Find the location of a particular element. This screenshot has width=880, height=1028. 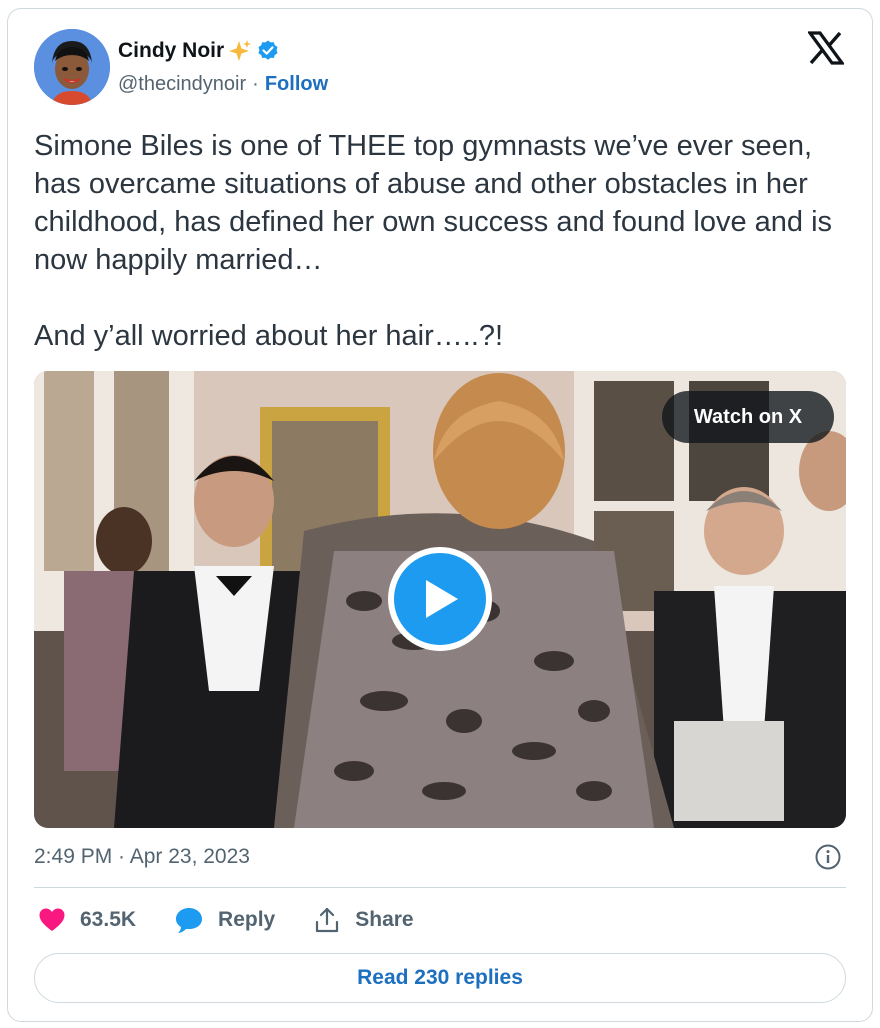

info-icon is located at coordinates (828, 857).